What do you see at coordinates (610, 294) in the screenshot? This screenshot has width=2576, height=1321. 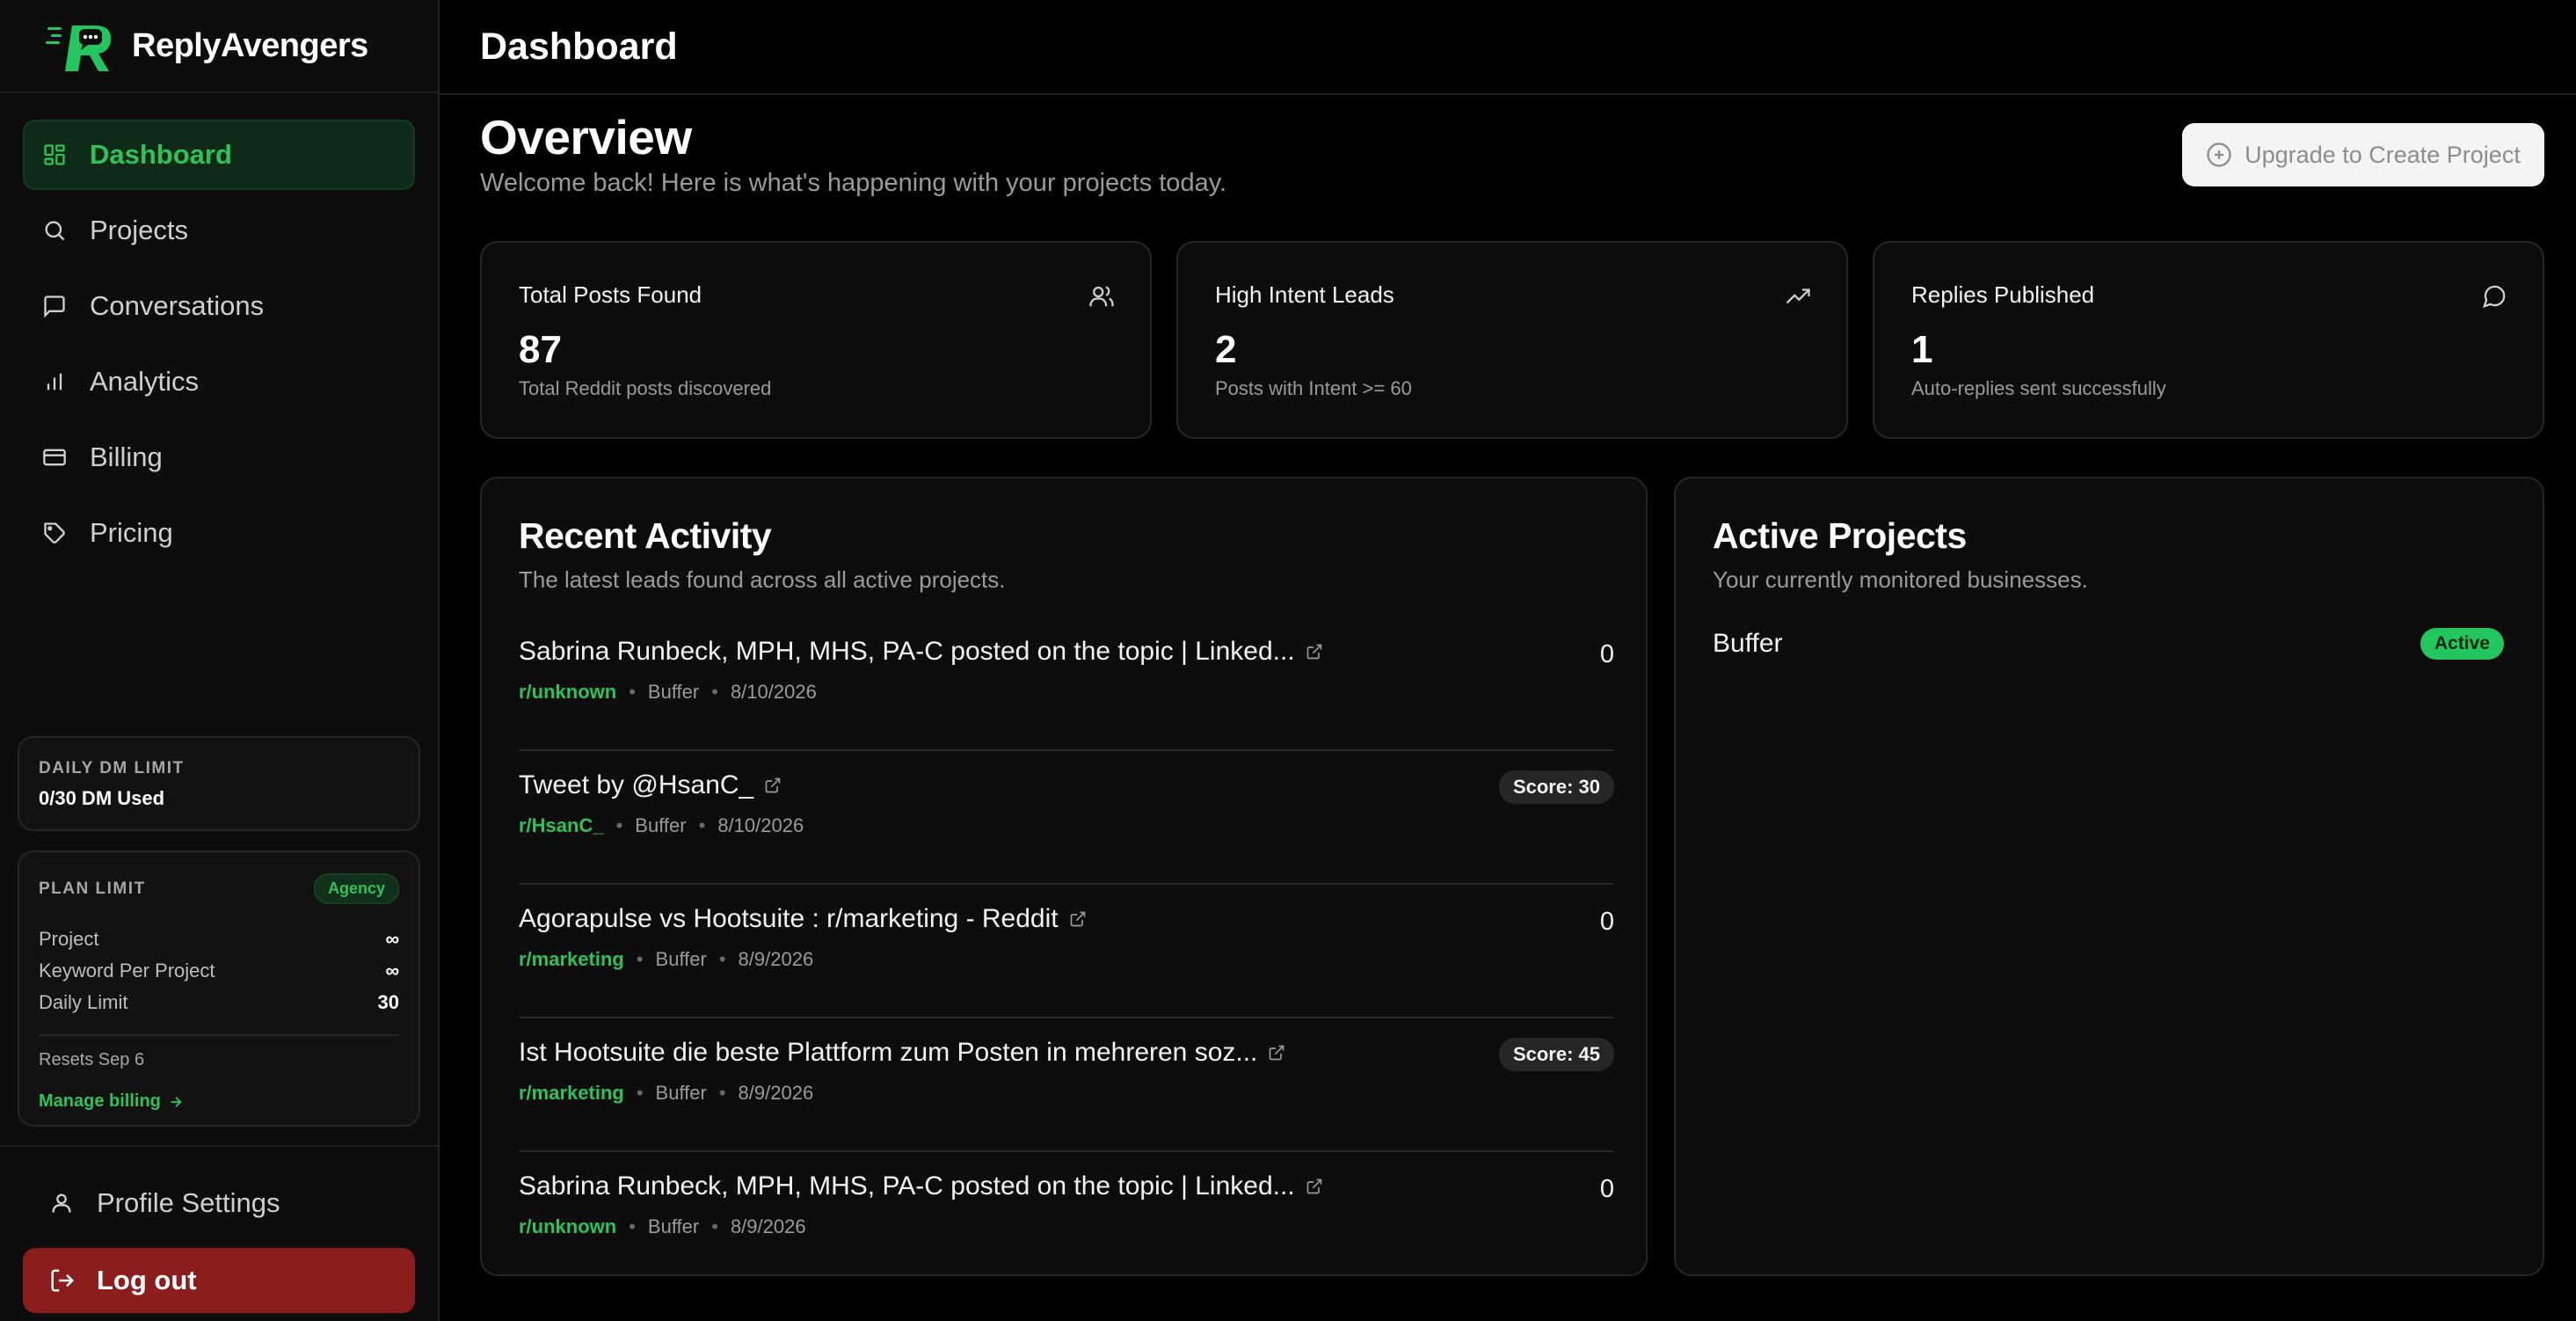 I see `stat-label: Total Posts Found` at bounding box center [610, 294].